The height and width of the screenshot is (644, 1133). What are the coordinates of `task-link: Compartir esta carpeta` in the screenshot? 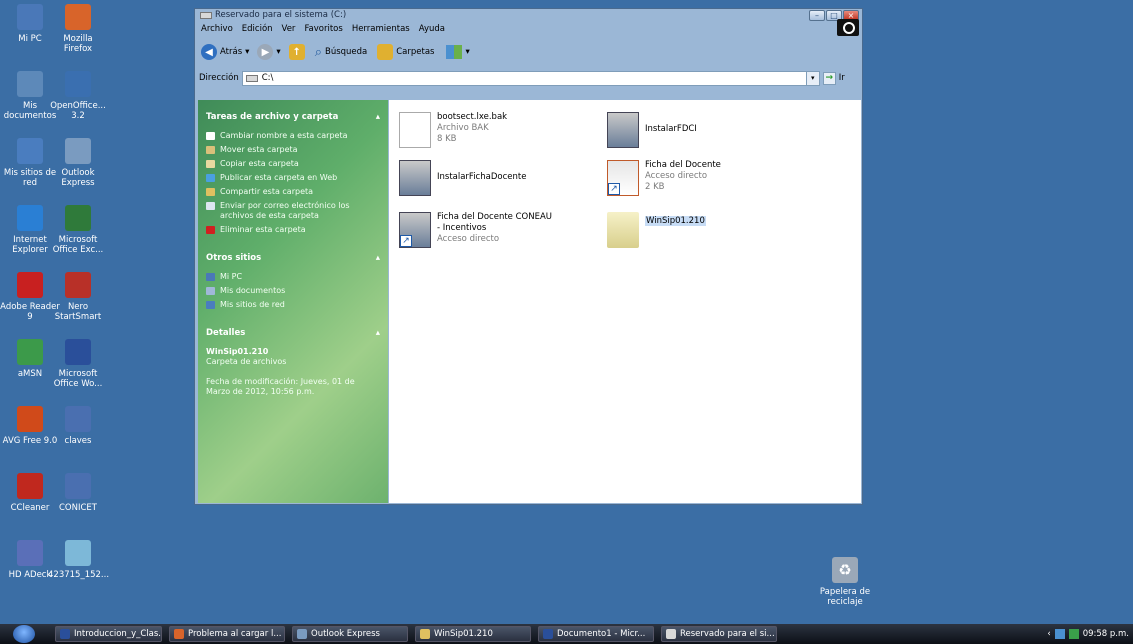 It's located at (293, 192).